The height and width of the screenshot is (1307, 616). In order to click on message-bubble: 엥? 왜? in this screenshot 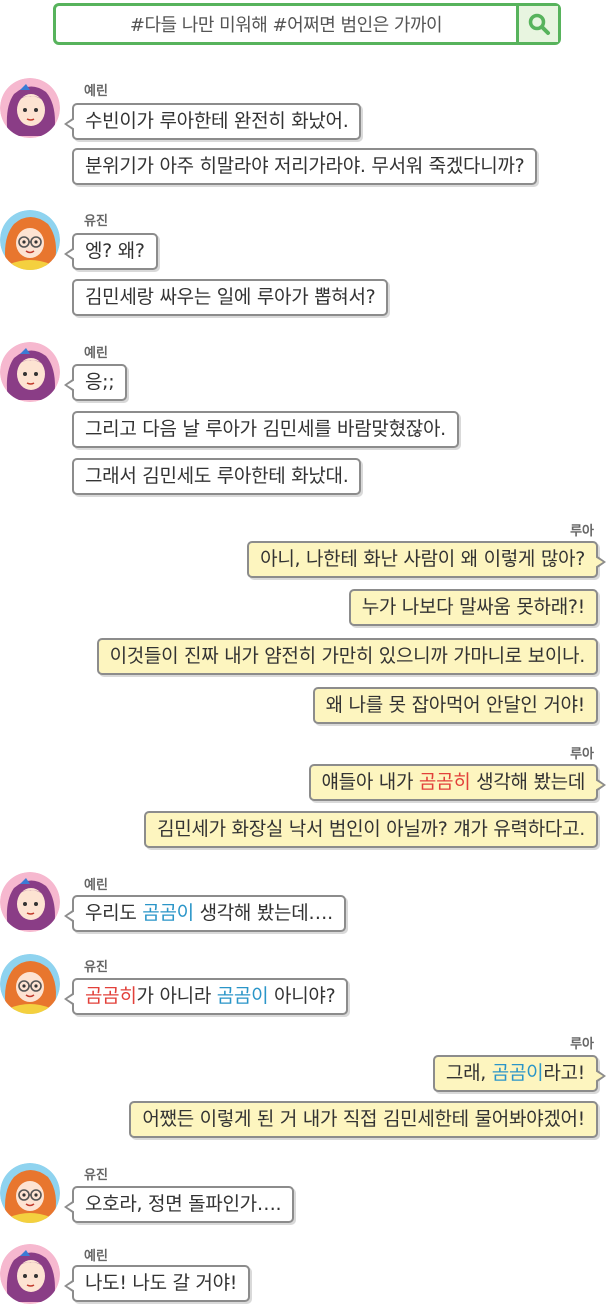, I will do `click(111, 251)`.